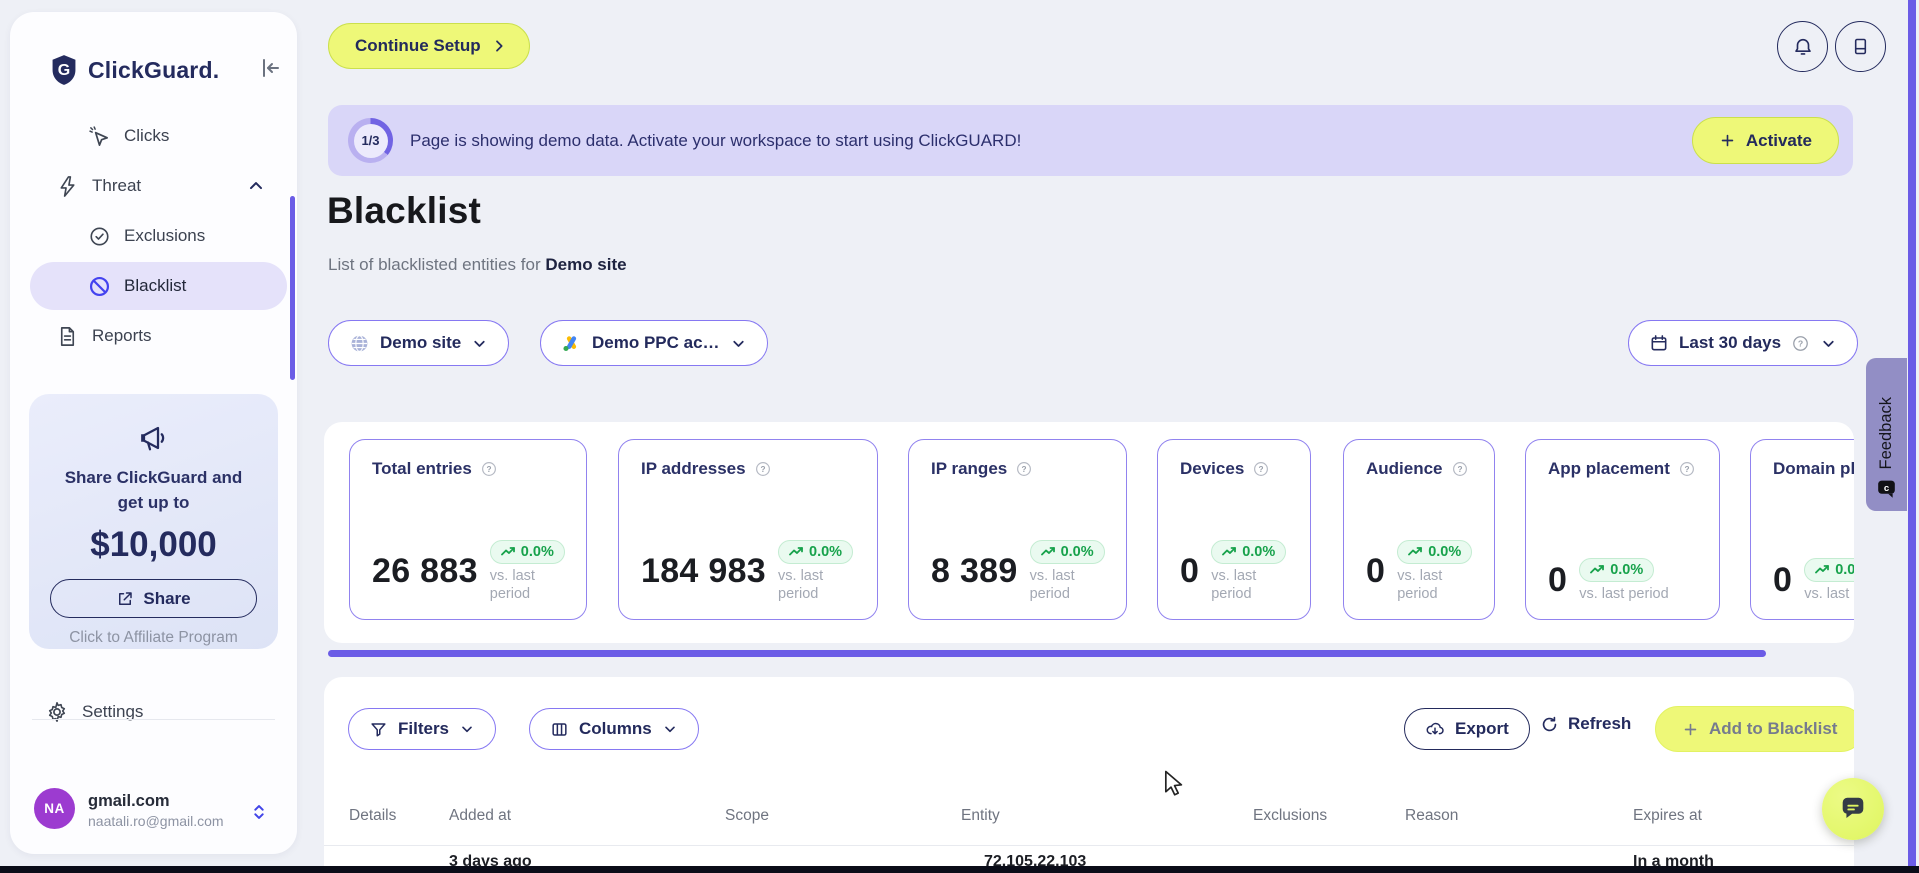 This screenshot has height=873, width=1919. What do you see at coordinates (147, 135) in the screenshot?
I see `sidebar-item-label: Clicks` at bounding box center [147, 135].